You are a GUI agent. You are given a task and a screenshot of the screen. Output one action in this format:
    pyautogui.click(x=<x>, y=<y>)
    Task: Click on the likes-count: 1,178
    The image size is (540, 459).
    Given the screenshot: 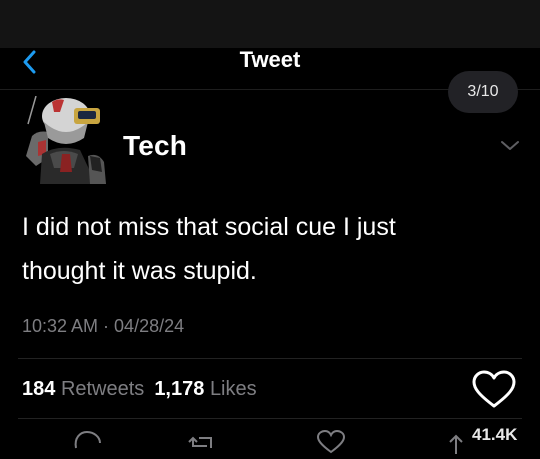 What is the action you would take?
    pyautogui.click(x=179, y=389)
    